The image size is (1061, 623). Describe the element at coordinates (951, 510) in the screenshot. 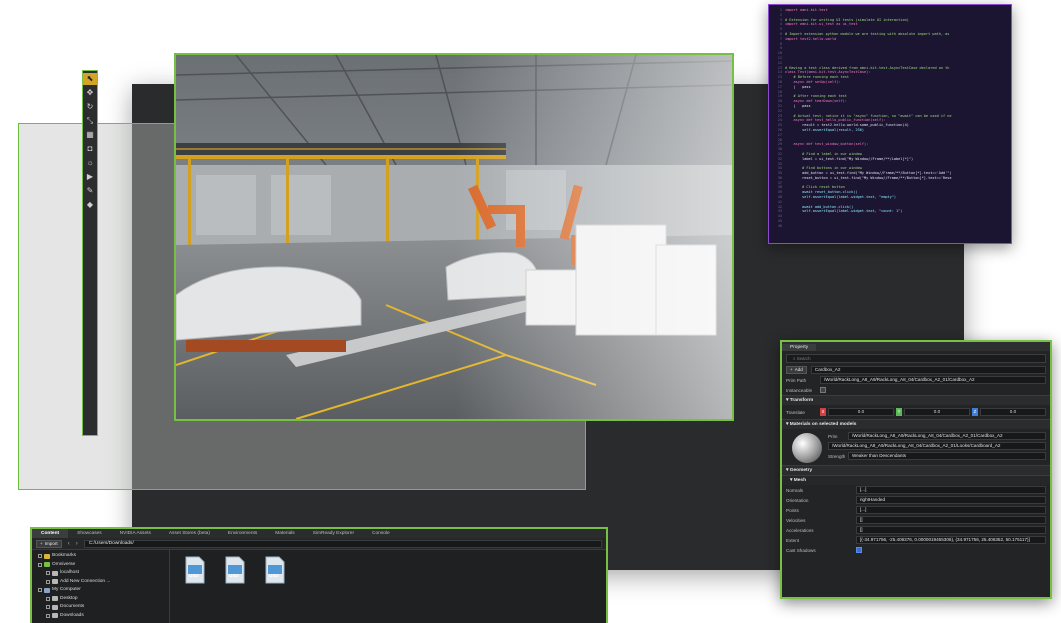

I see `points-field: [...]` at that location.